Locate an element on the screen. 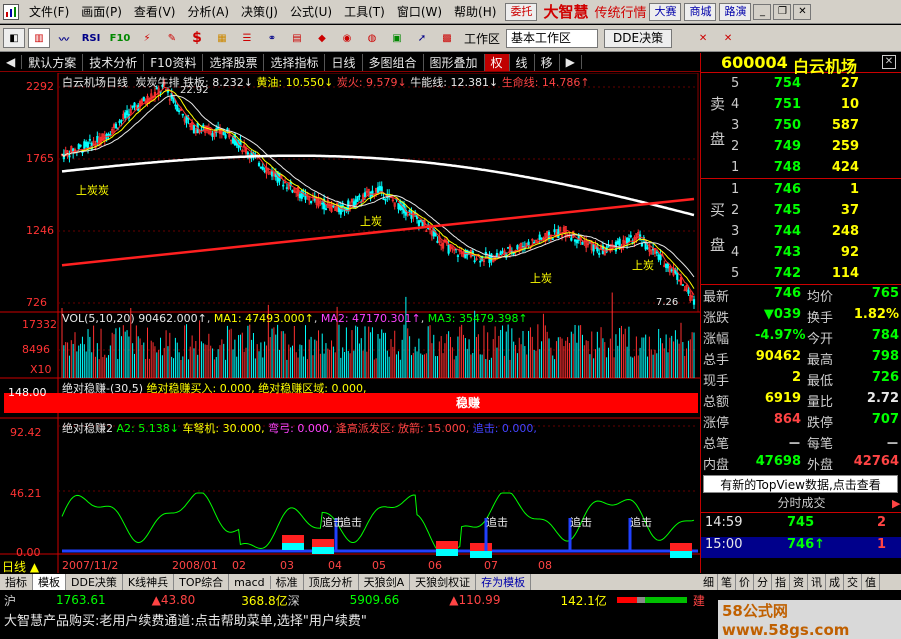  minimize-icon: _ is located at coordinates (762, 11).